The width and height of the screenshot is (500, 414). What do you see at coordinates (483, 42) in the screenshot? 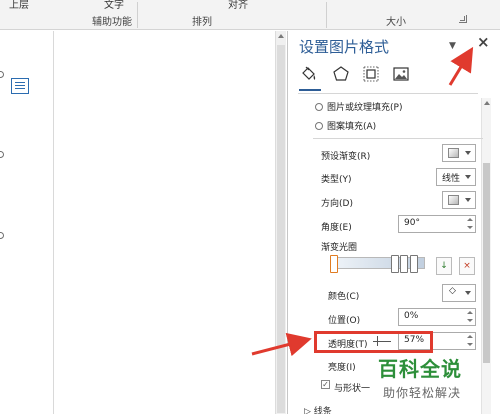
I see `close-icon: ×` at bounding box center [483, 42].